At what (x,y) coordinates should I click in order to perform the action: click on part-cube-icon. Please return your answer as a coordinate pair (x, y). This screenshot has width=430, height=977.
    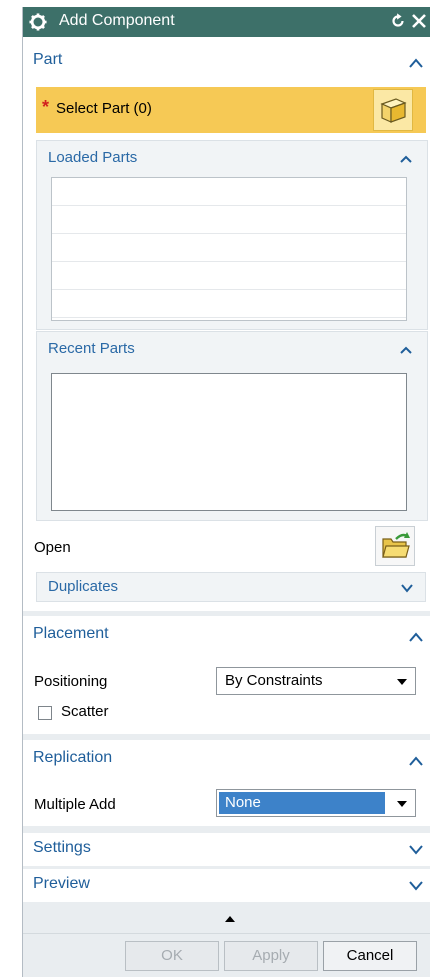
    Looking at the image, I should click on (393, 110).